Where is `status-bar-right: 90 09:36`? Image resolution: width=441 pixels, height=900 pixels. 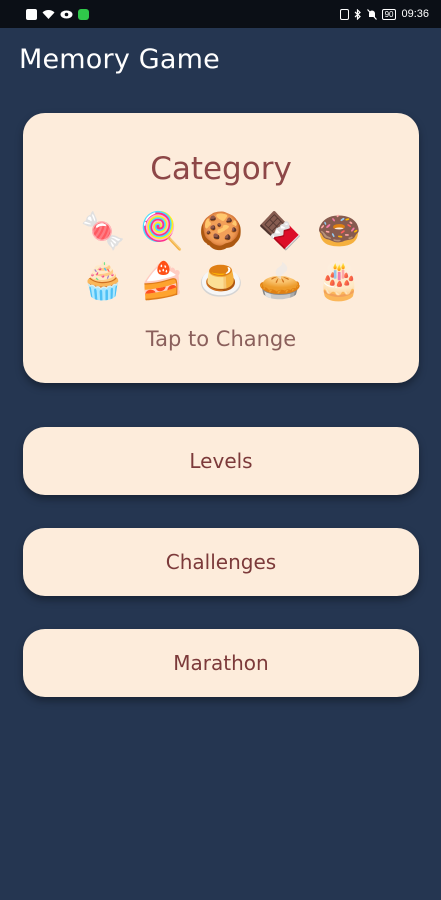
status-bar-right: 90 09:36 is located at coordinates (384, 14).